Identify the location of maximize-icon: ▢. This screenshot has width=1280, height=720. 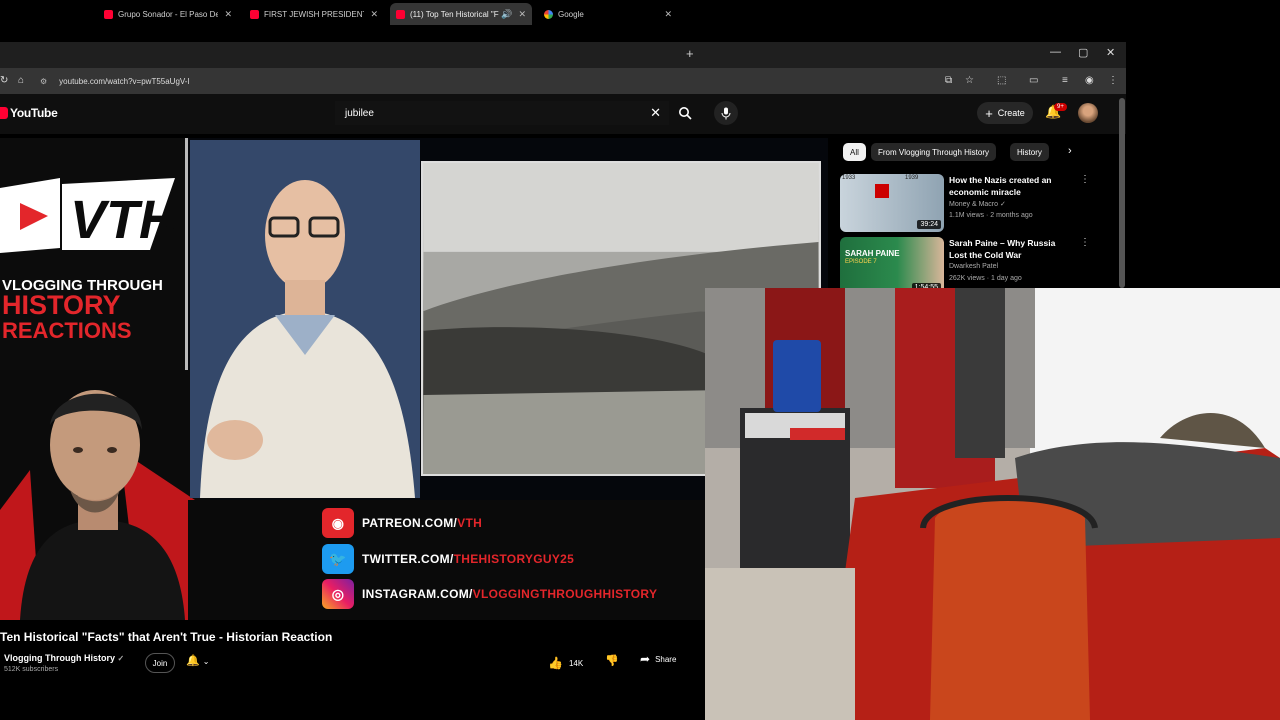
(1083, 52).